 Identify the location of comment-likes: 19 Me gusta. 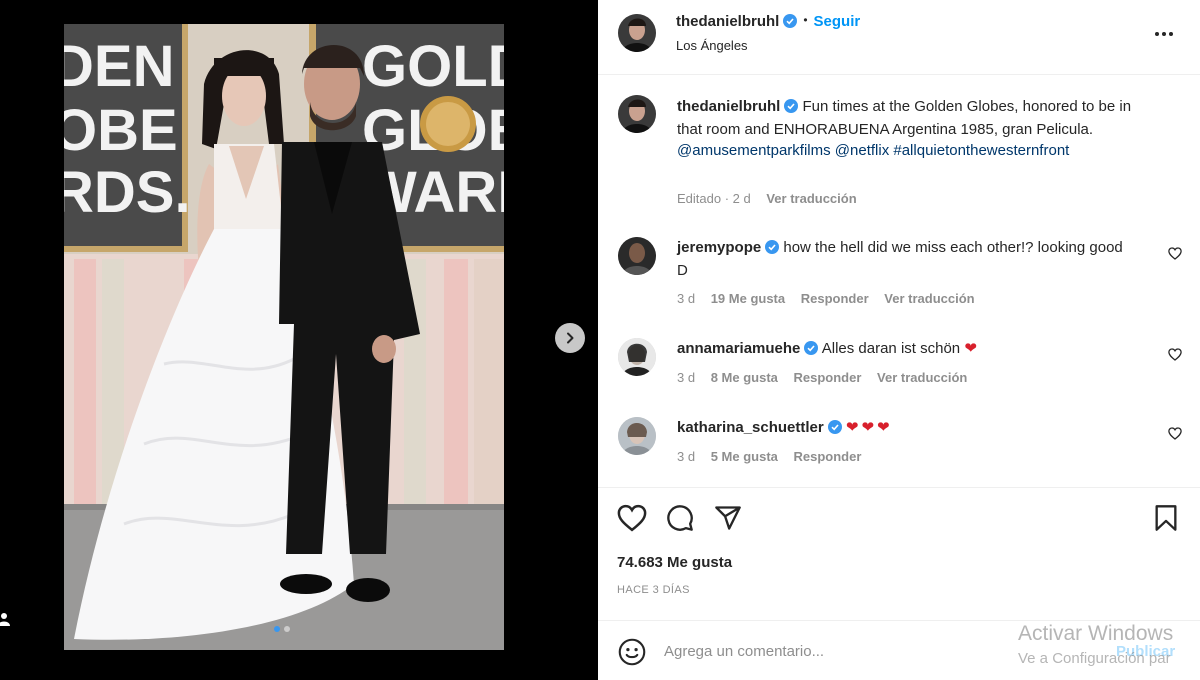
(748, 298).